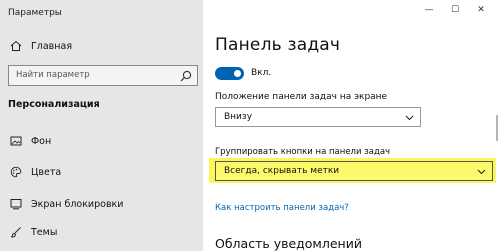  I want to click on search-placeholder: Найти параметр, so click(53, 75).